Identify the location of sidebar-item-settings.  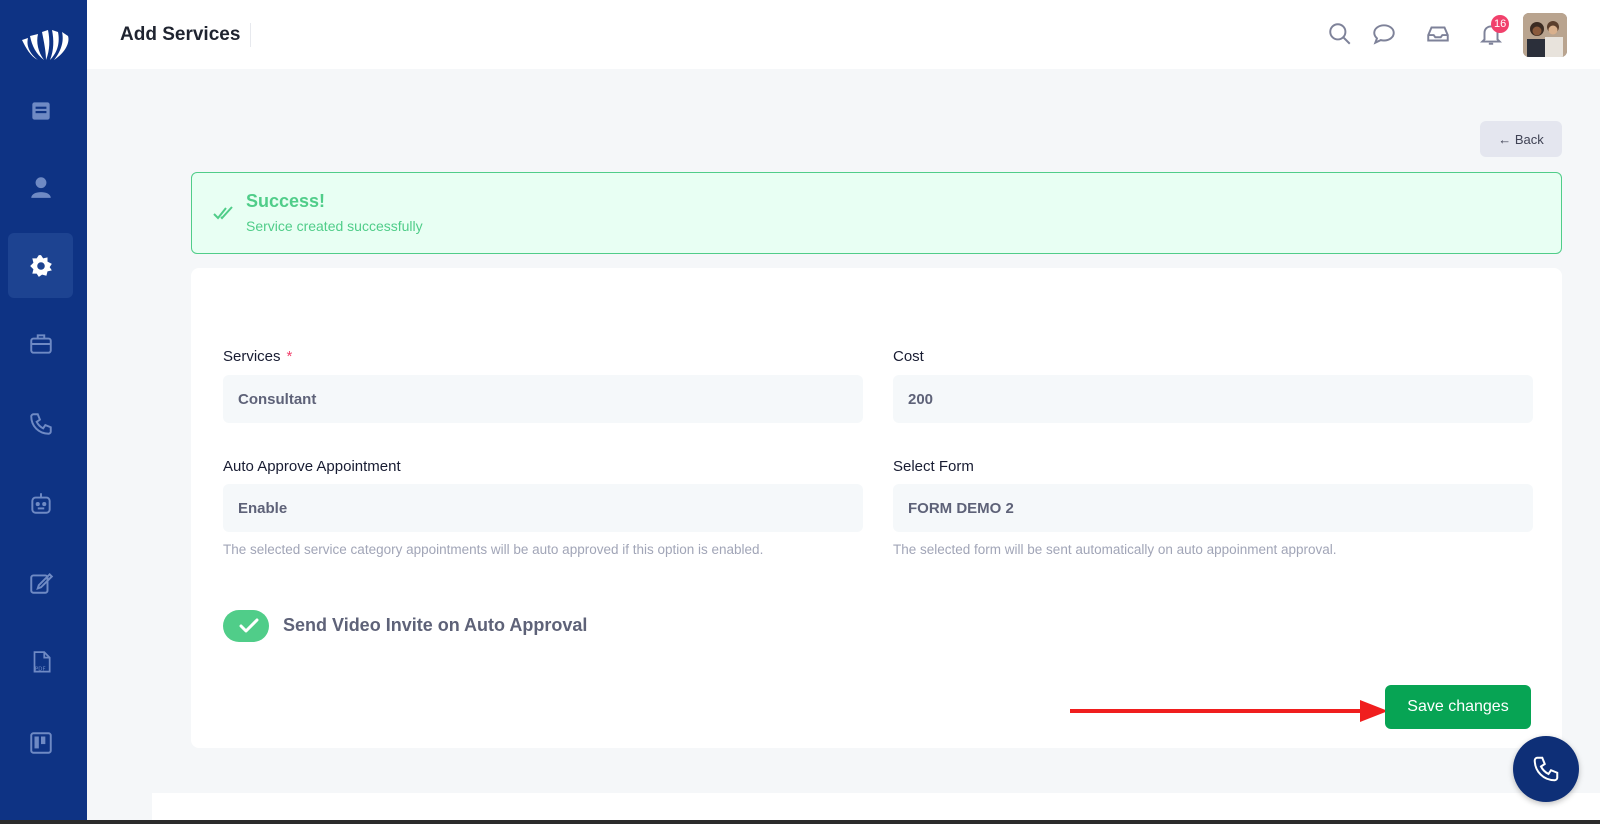
(40, 265).